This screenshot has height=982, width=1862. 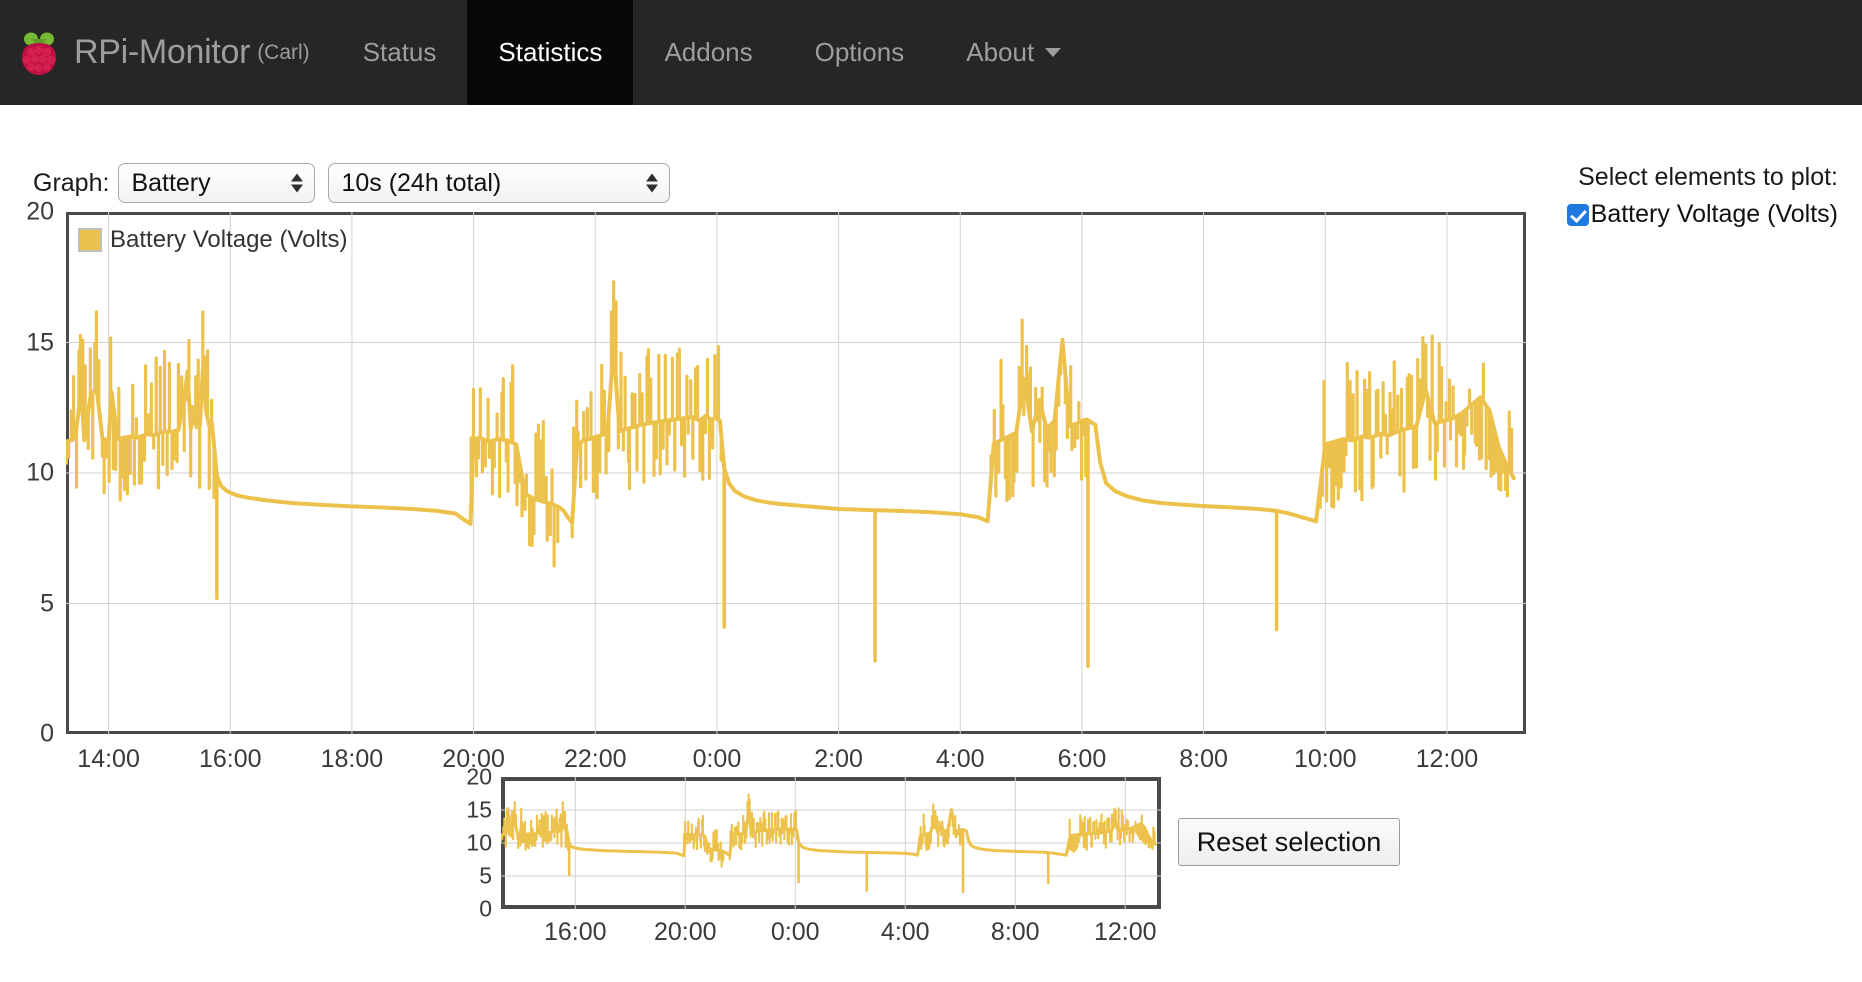 I want to click on nav-tab-addons-label: Addons, so click(x=708, y=52).